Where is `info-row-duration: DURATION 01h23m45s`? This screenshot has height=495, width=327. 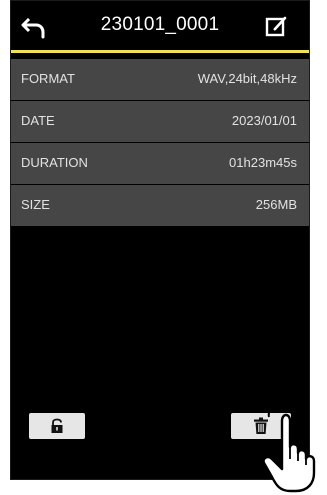 info-row-duration: DURATION 01h23m45s is located at coordinates (160, 163).